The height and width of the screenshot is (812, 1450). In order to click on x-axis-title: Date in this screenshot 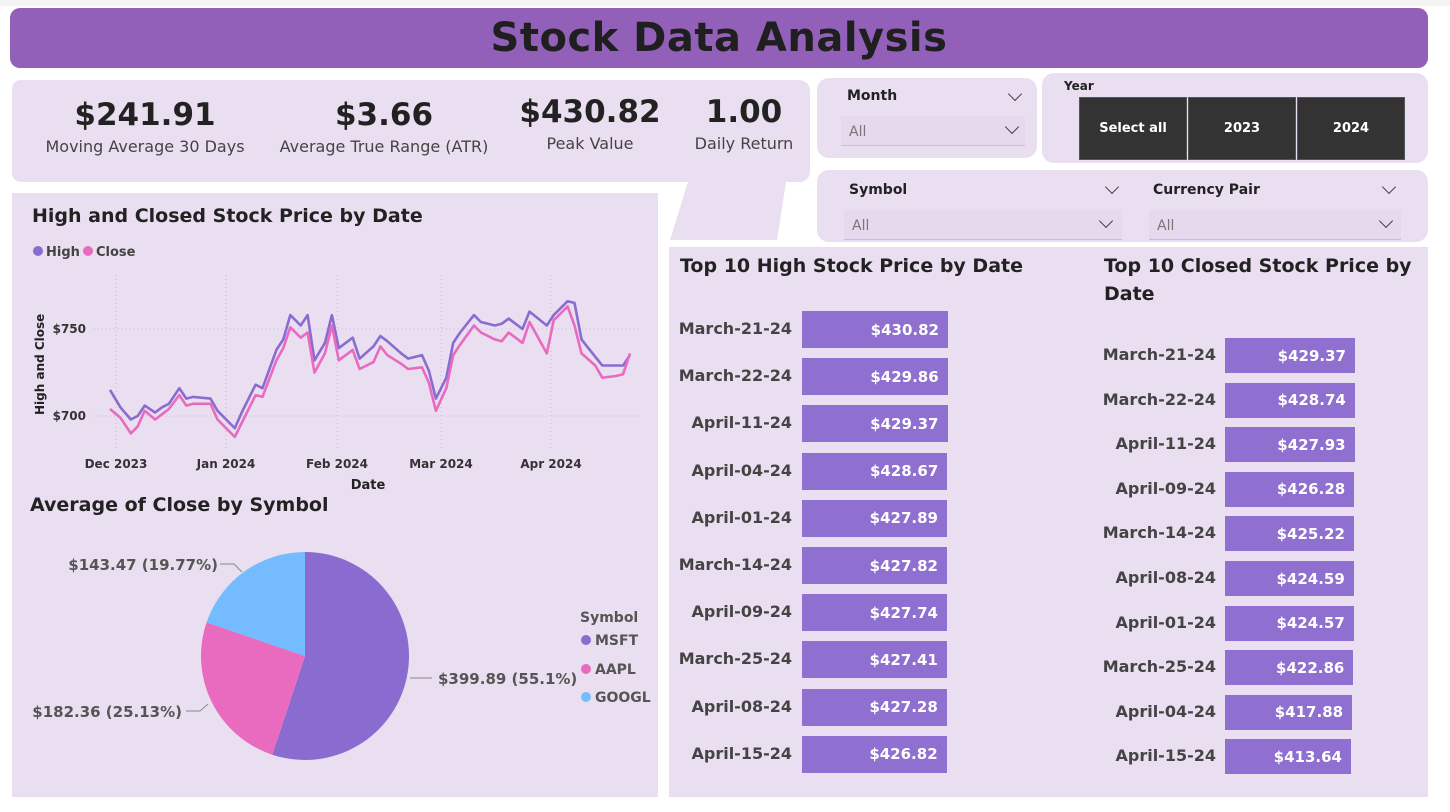, I will do `click(368, 485)`.